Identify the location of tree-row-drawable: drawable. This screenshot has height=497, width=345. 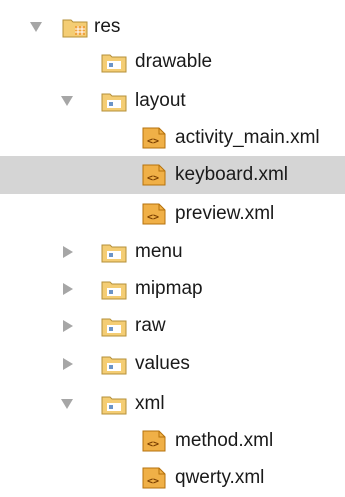
(172, 62).